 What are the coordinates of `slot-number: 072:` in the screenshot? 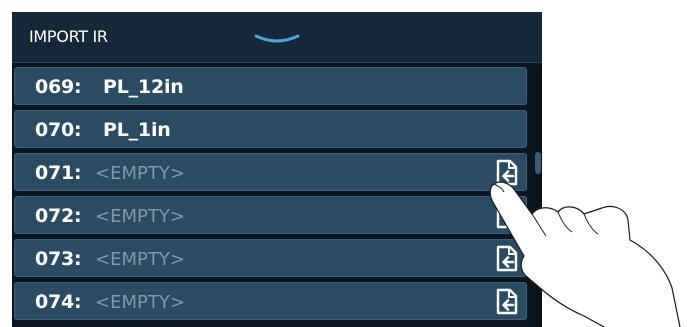 It's located at (58, 216).